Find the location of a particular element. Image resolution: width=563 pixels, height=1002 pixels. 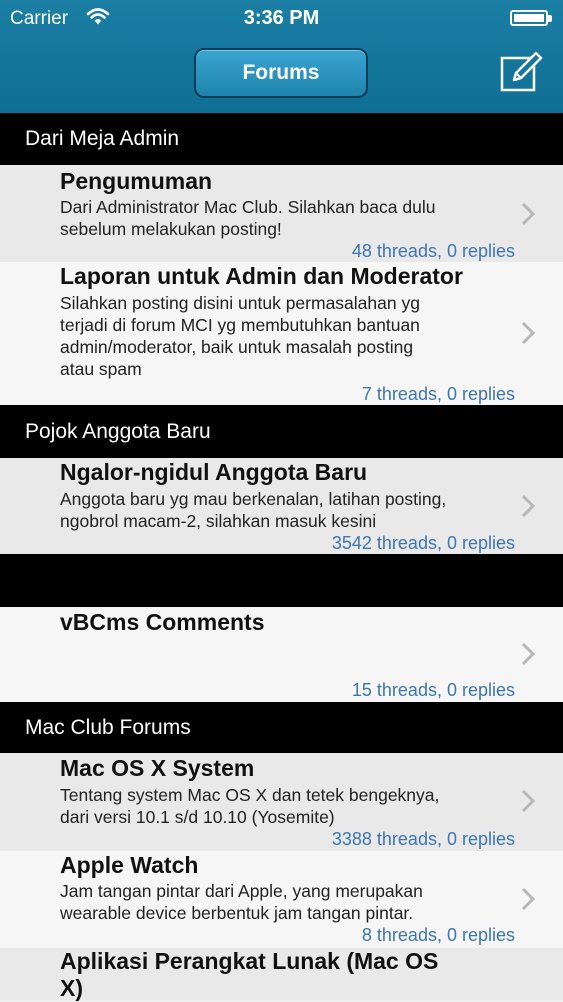

forum-title: Laporan untuk Admin dan Moderator is located at coordinates (261, 276).